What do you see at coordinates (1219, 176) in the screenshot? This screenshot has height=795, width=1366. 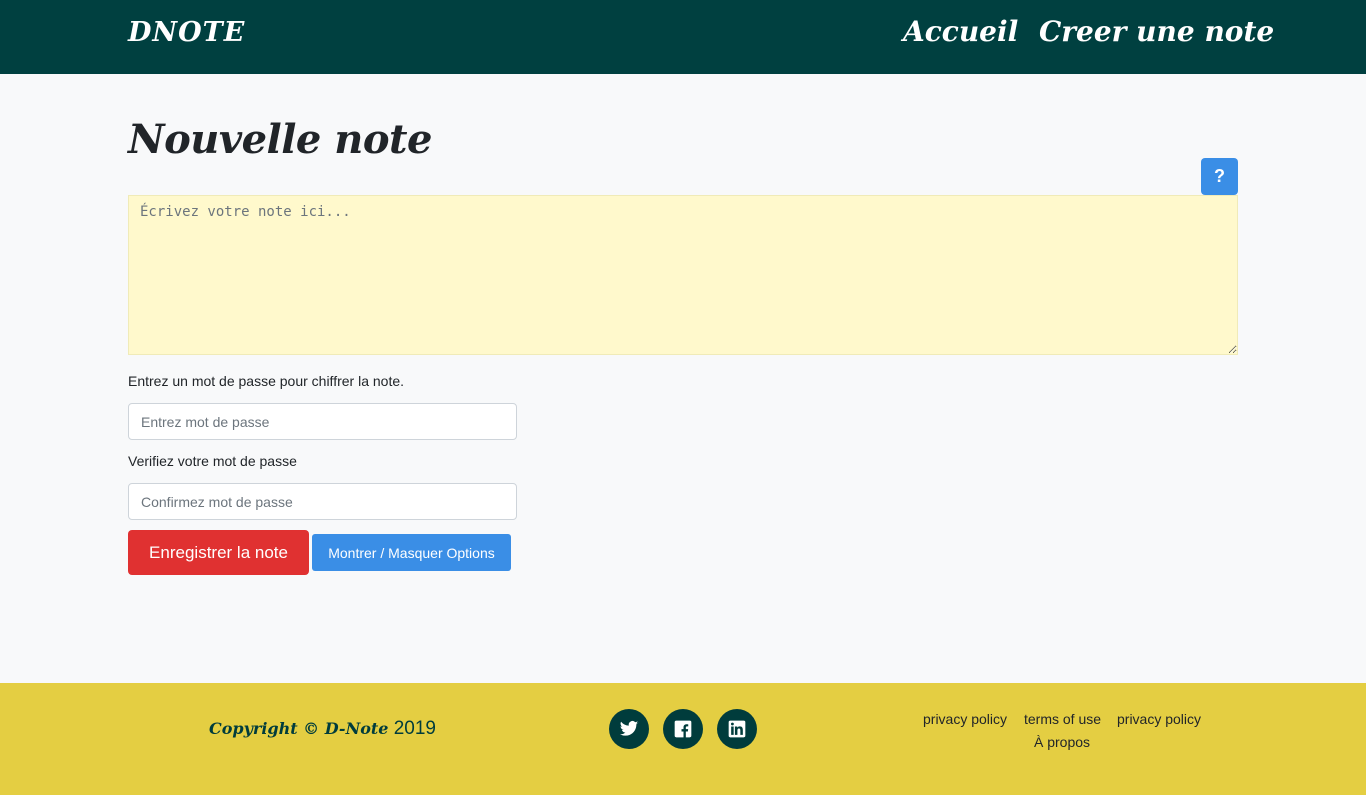 I see `help-button: ?` at bounding box center [1219, 176].